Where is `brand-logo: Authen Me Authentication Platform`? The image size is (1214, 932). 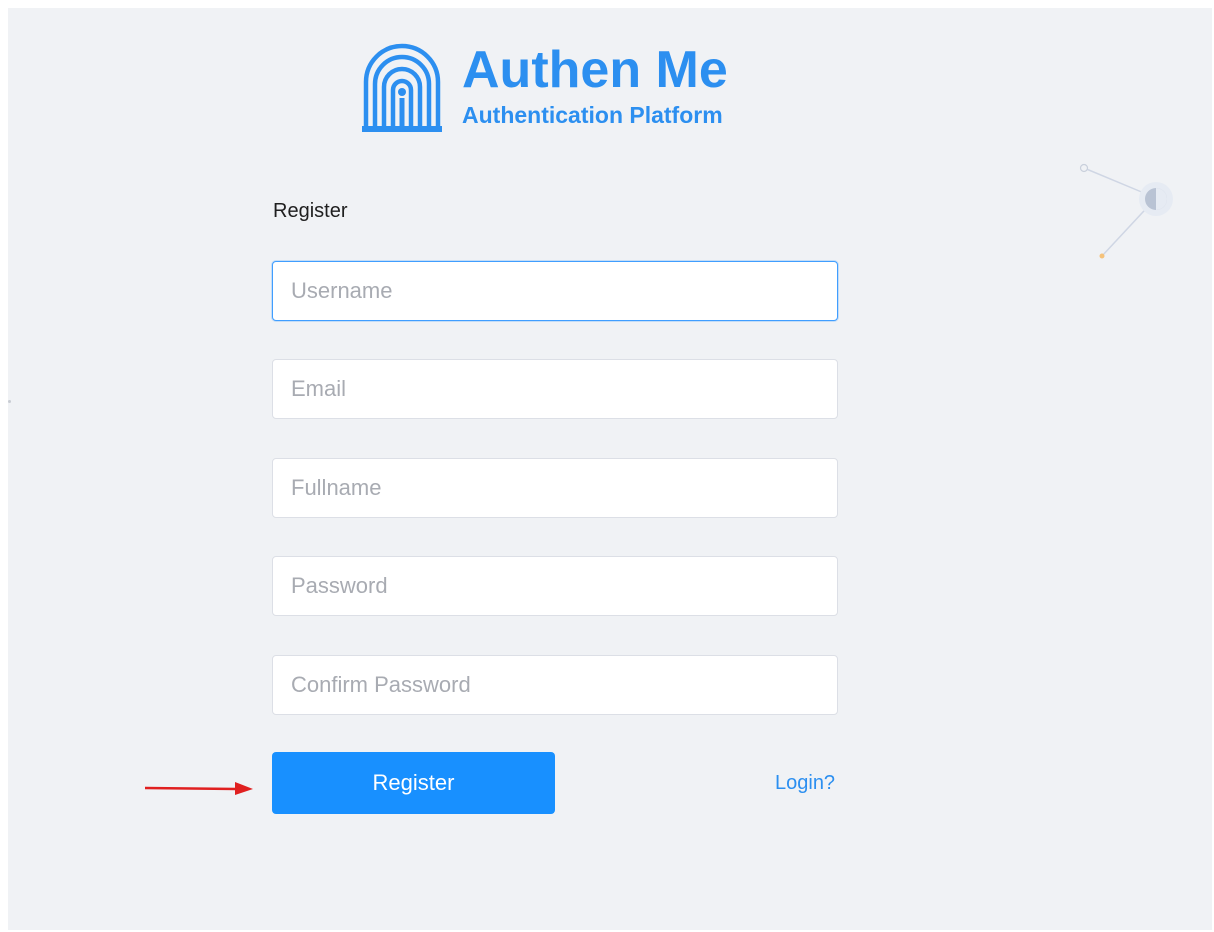 brand-logo: Authen Me Authentication Platform is located at coordinates (545, 87).